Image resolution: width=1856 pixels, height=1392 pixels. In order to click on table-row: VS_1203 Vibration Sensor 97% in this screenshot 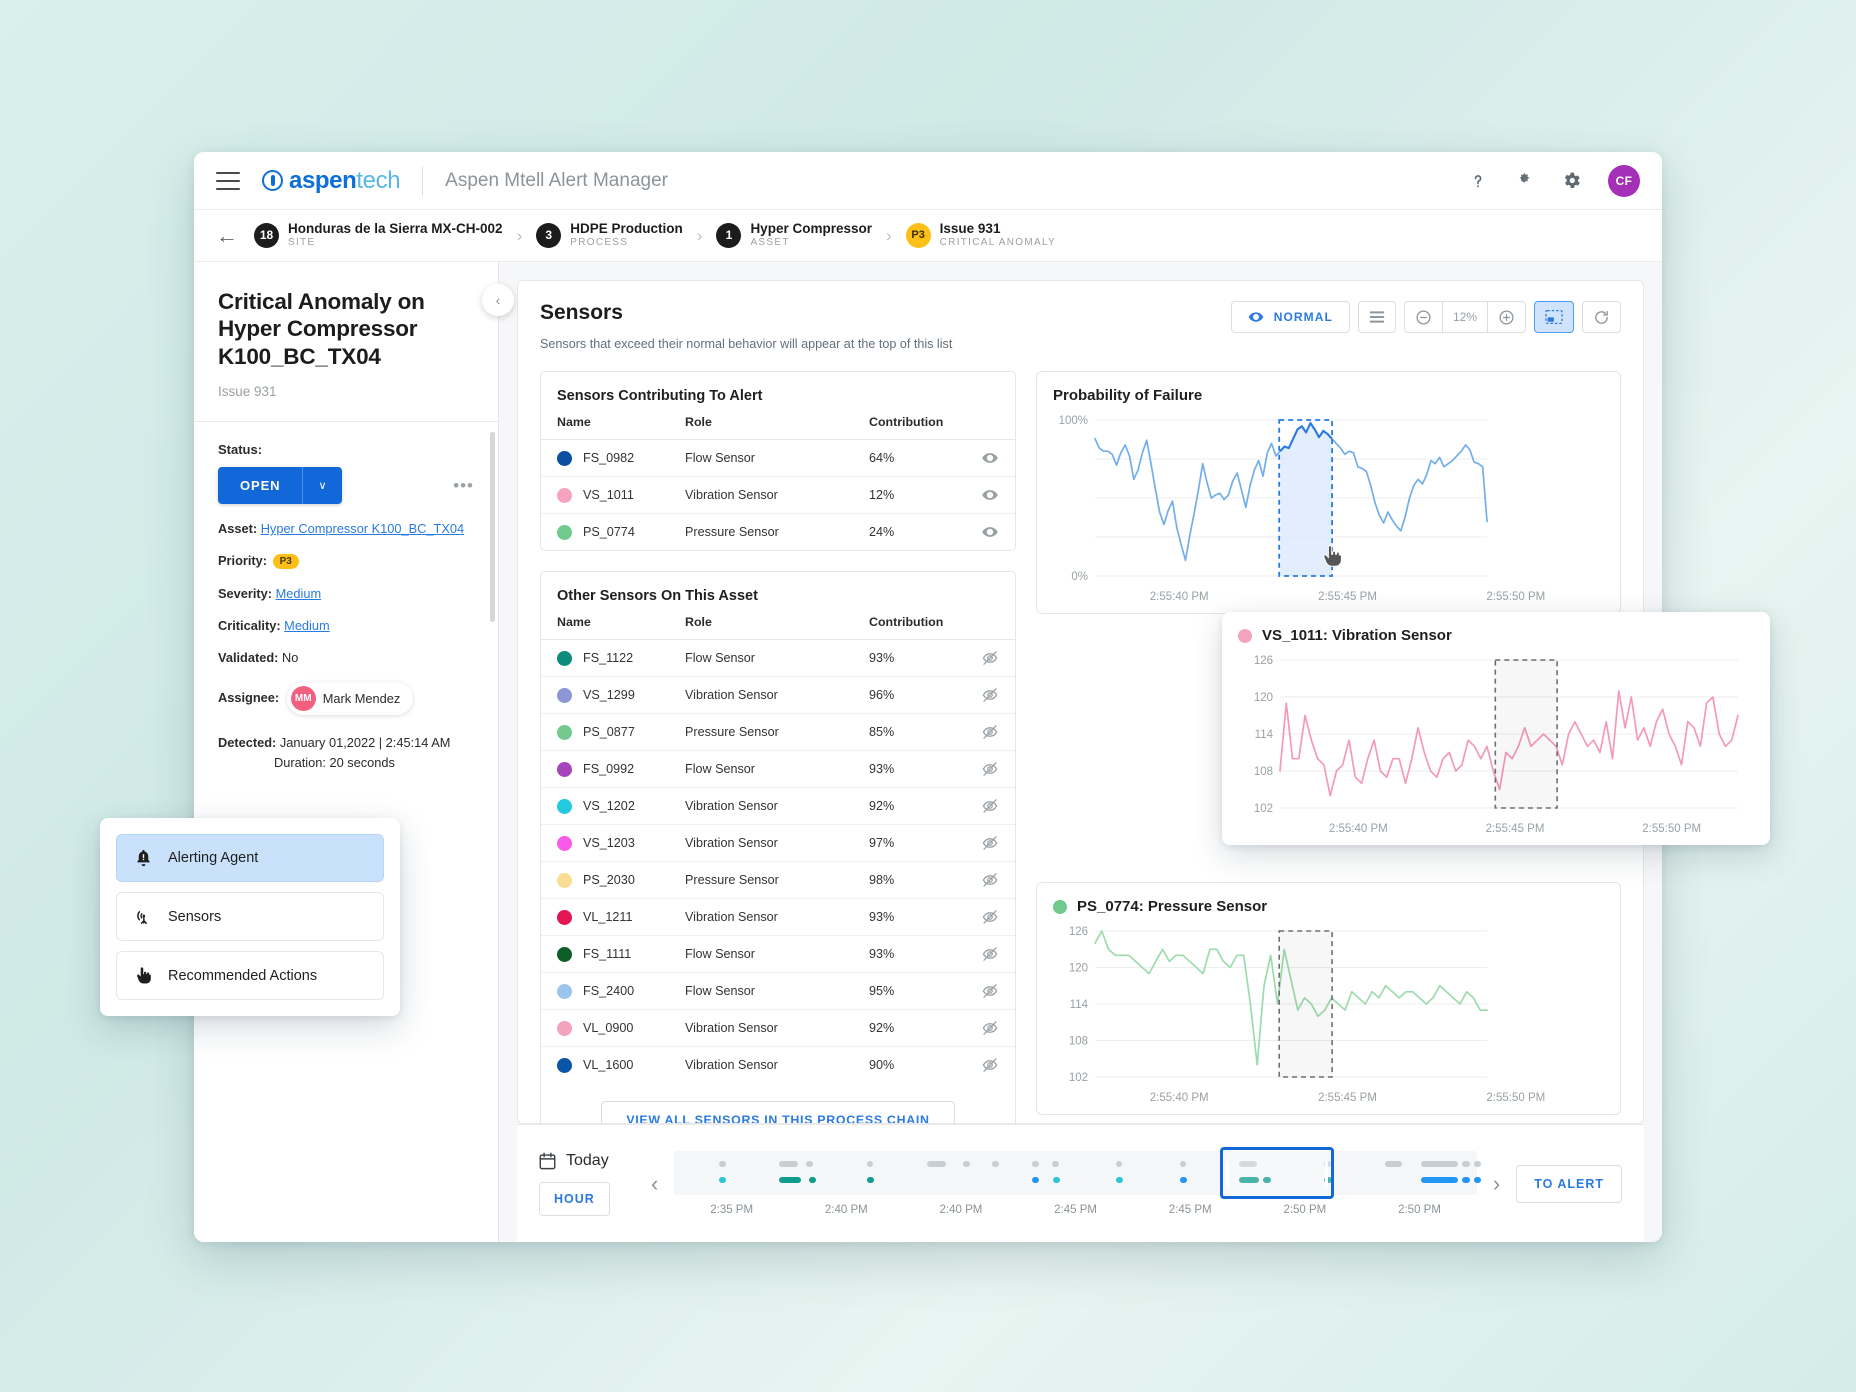, I will do `click(778, 843)`.